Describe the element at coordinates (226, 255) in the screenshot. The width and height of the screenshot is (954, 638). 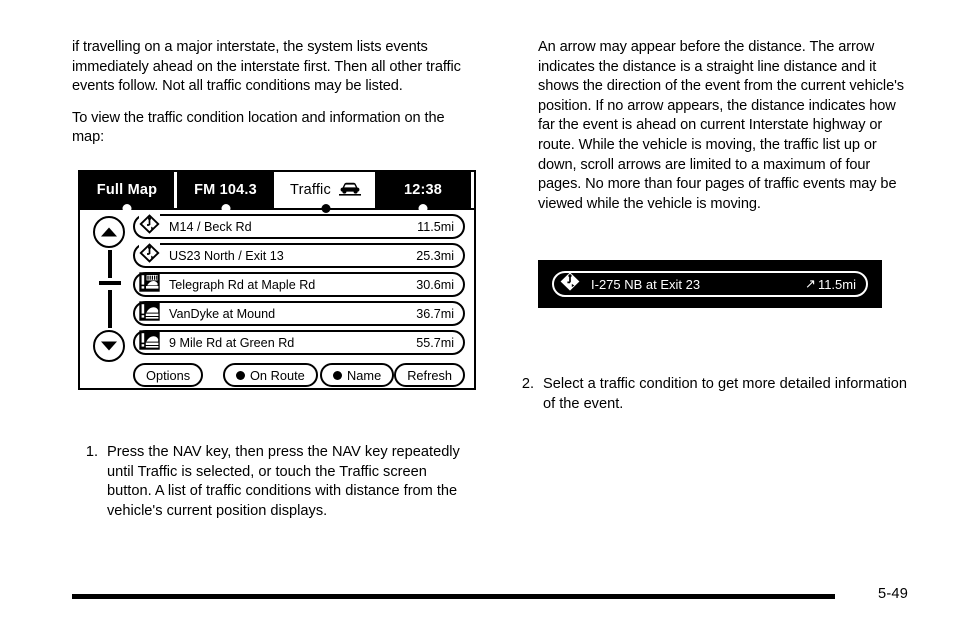
I see `traffic-item-label: US23 North / Exit 13` at that location.